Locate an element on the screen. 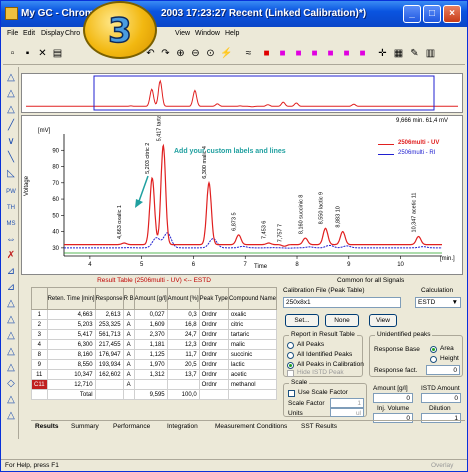 The image size is (468, 472). tab-performance: Performance is located at coordinates (131, 426).